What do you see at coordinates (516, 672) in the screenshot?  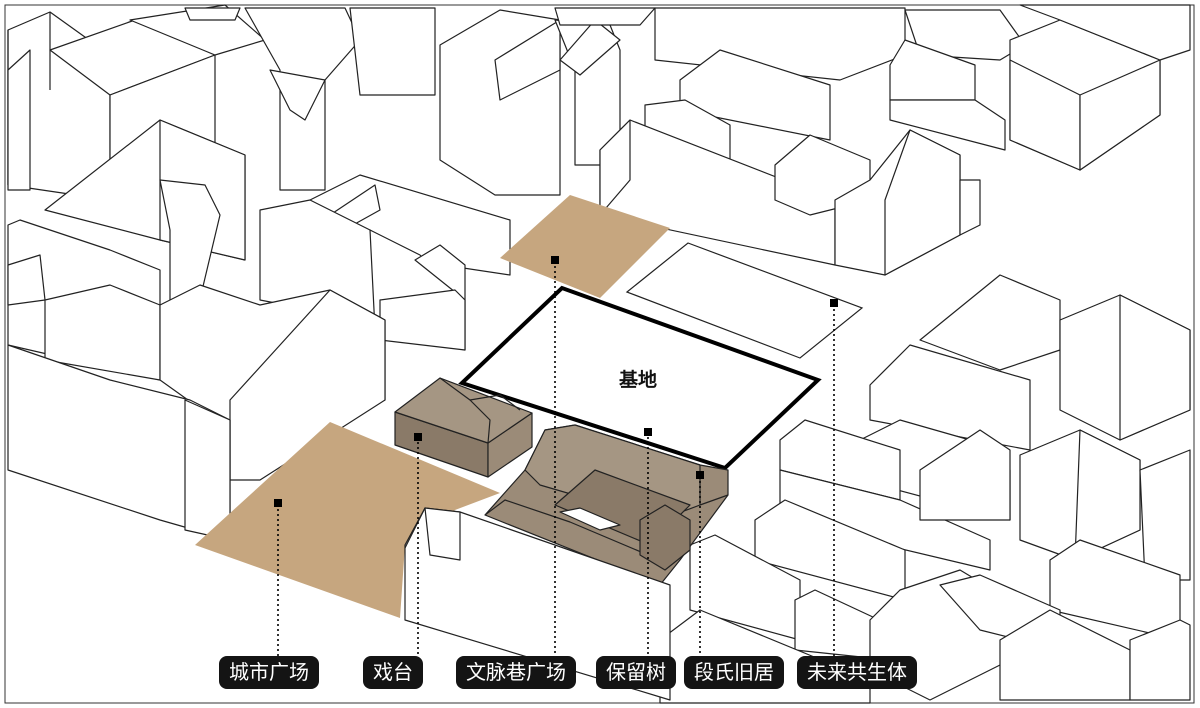 I see `label-alley-plaza: 文脉巷广场` at bounding box center [516, 672].